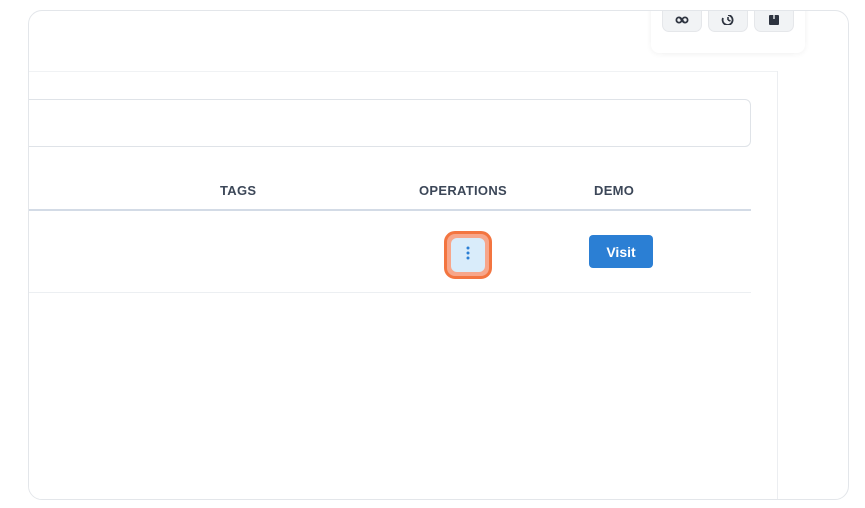  I want to click on table-header-divider, so click(390, 210).